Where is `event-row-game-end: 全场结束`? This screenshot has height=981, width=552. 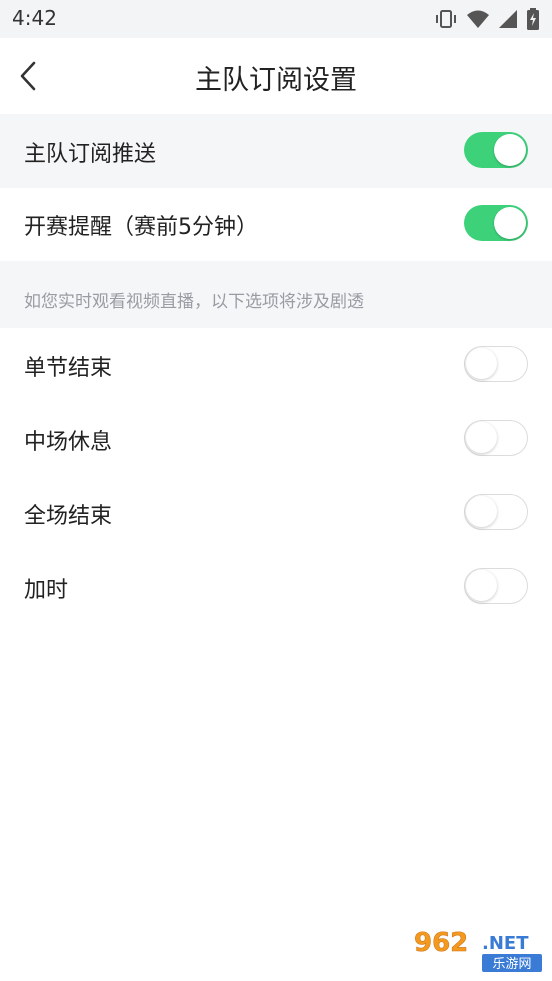
event-row-game-end: 全场结束 is located at coordinates (276, 513).